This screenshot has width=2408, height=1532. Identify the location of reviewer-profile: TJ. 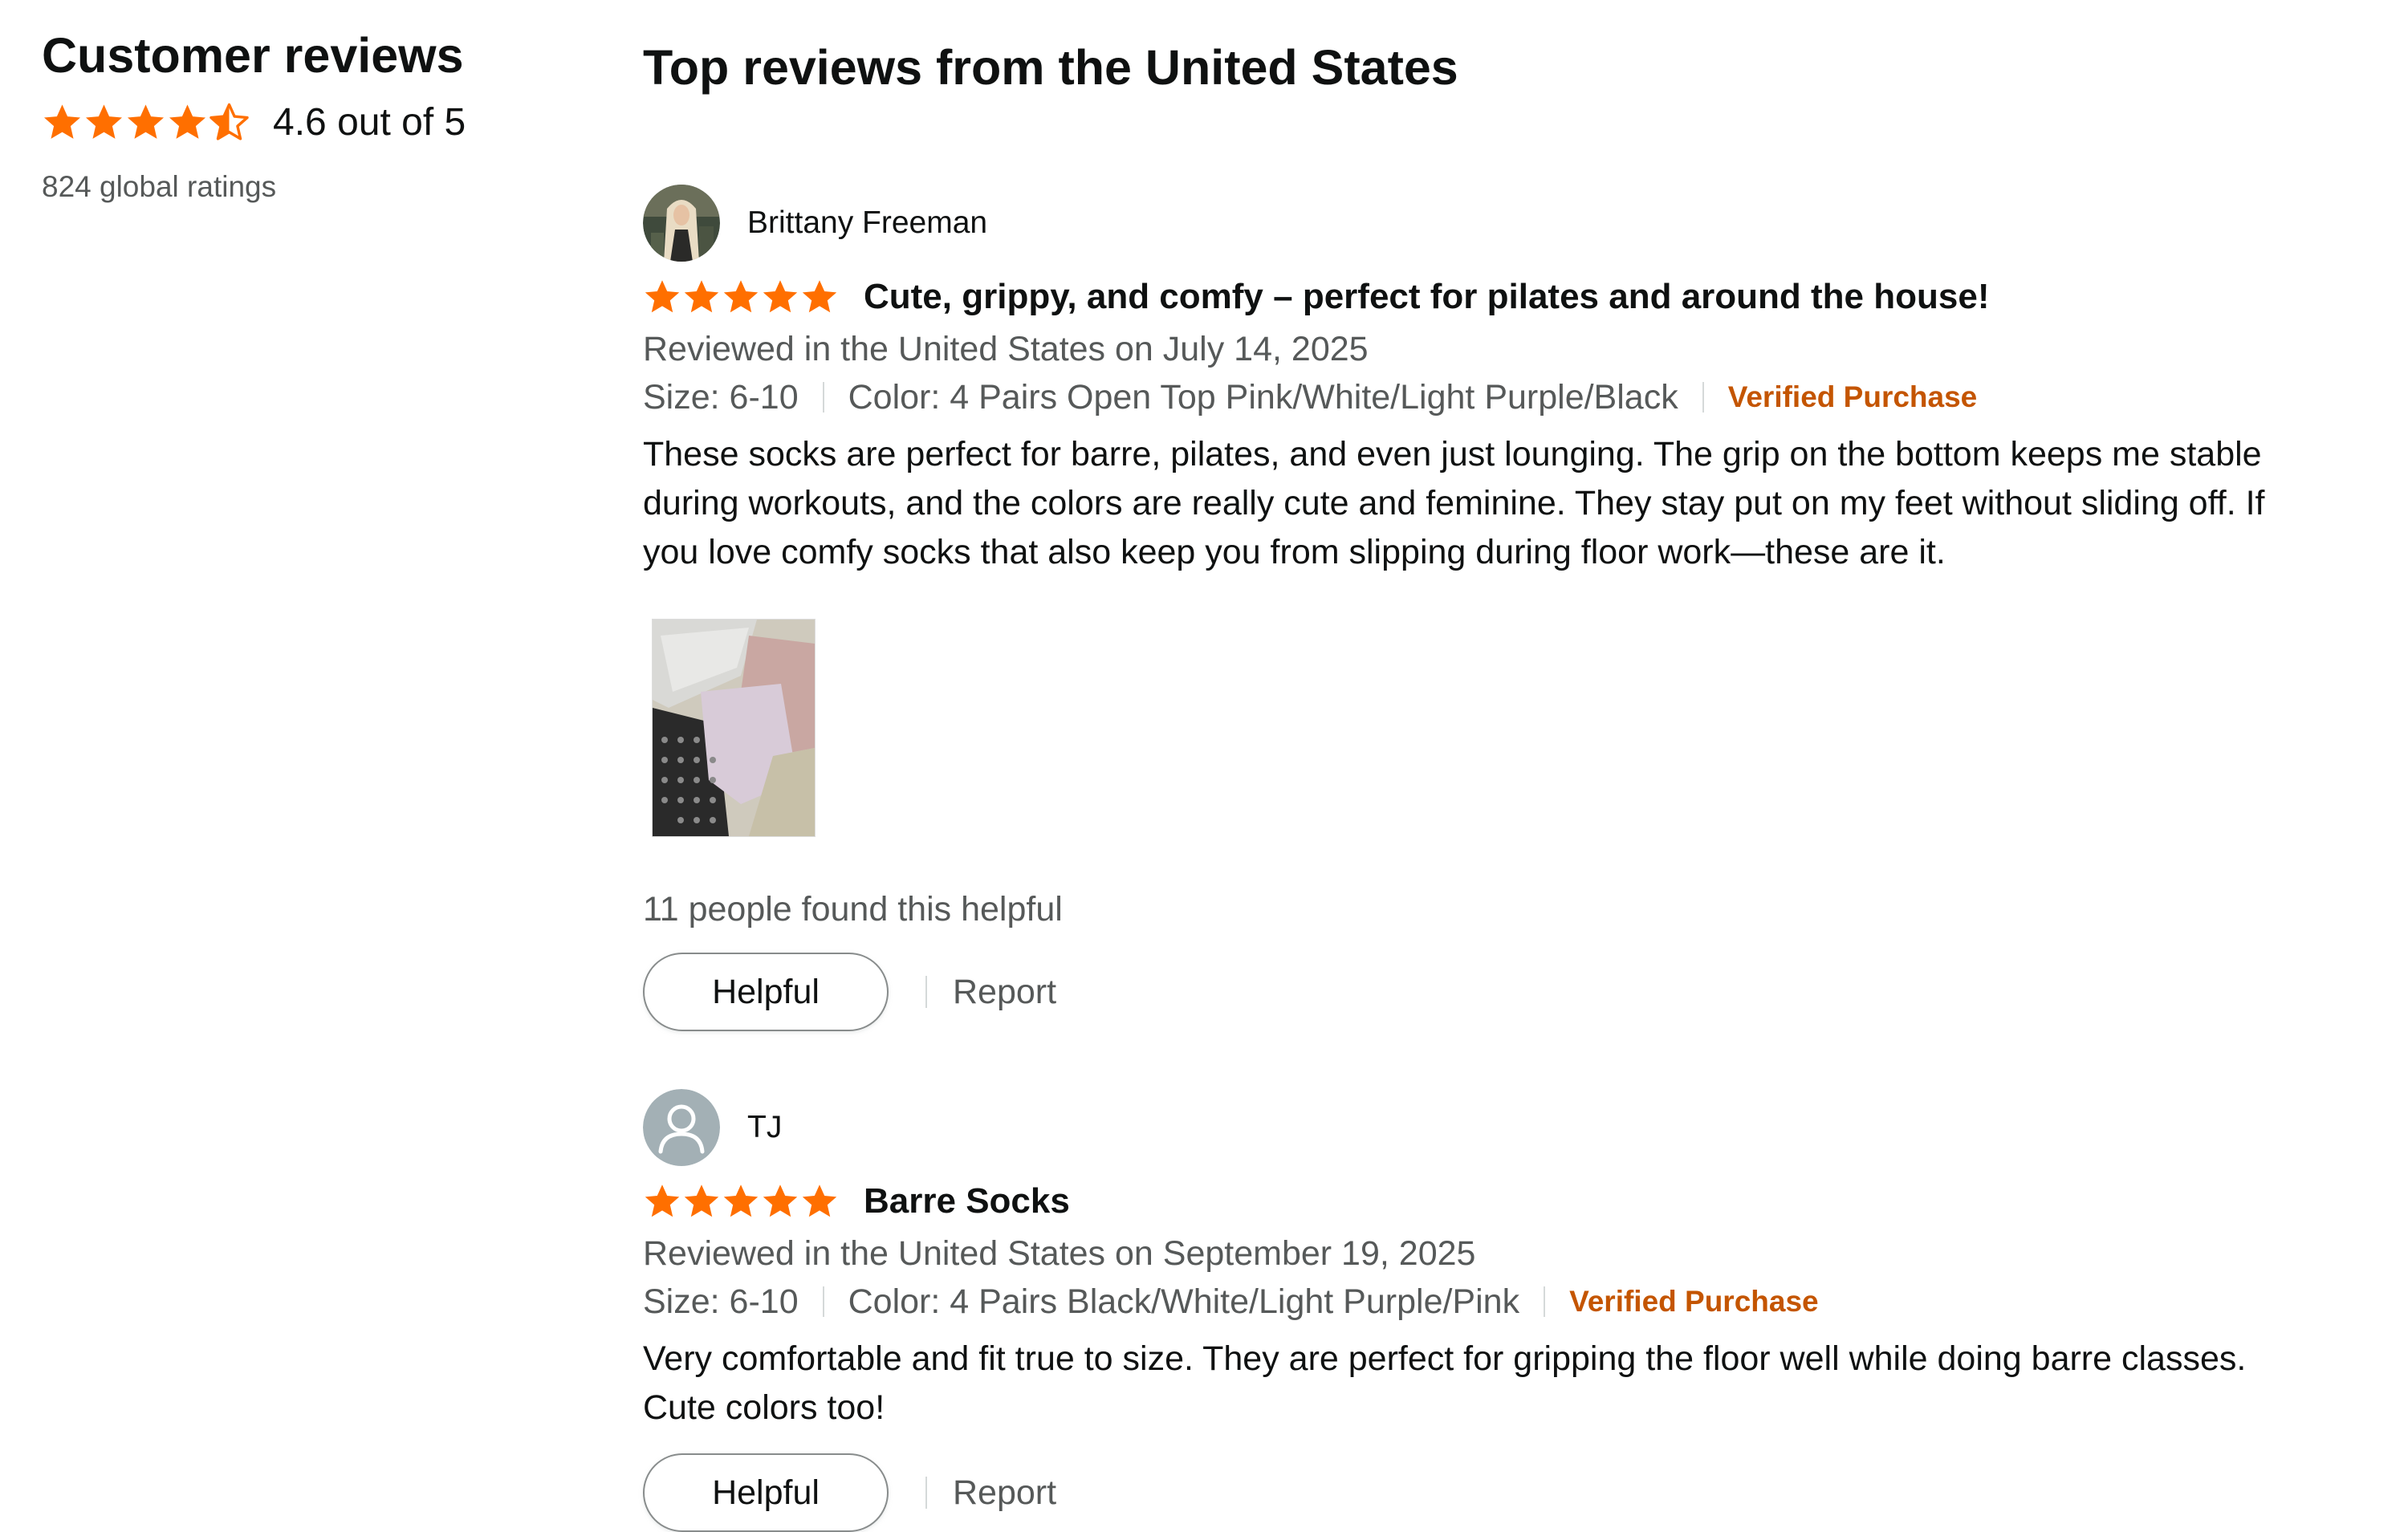
(1494, 1127).